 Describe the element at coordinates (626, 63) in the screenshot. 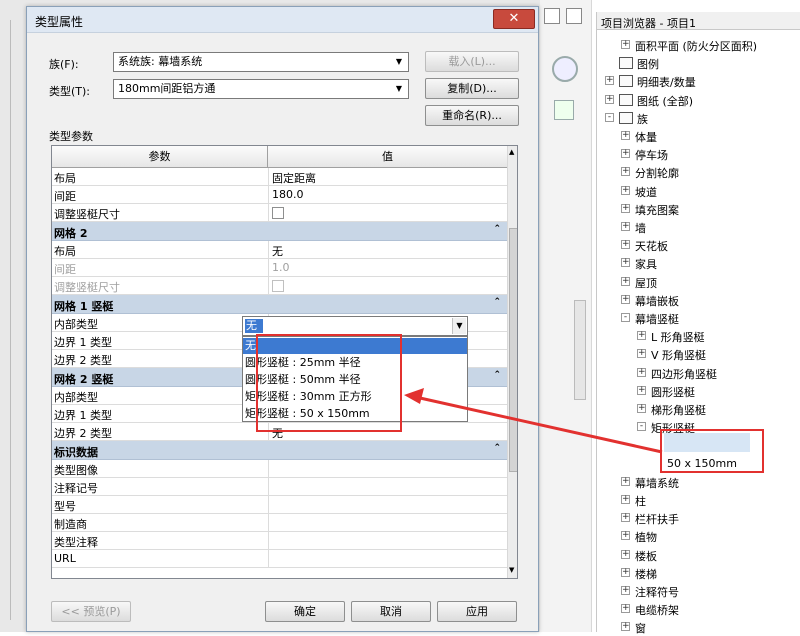

I see `view-type-icon` at that location.